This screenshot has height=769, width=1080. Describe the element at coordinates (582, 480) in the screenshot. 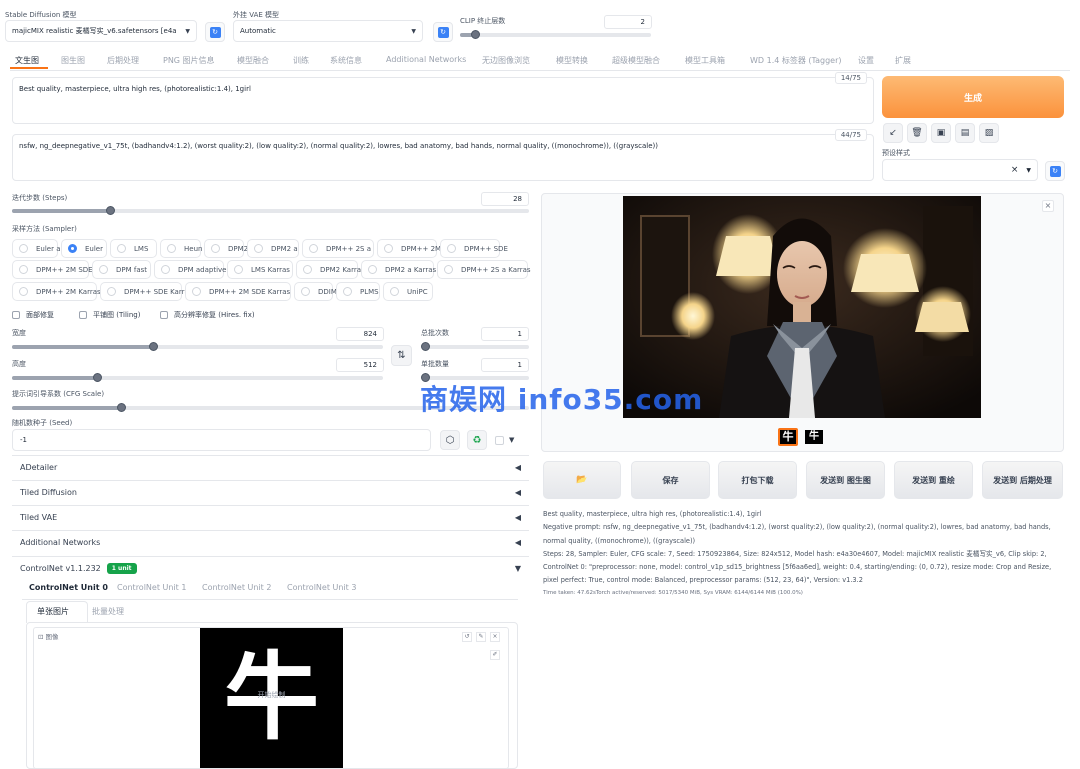

I see `open-folder-button: 📂` at that location.